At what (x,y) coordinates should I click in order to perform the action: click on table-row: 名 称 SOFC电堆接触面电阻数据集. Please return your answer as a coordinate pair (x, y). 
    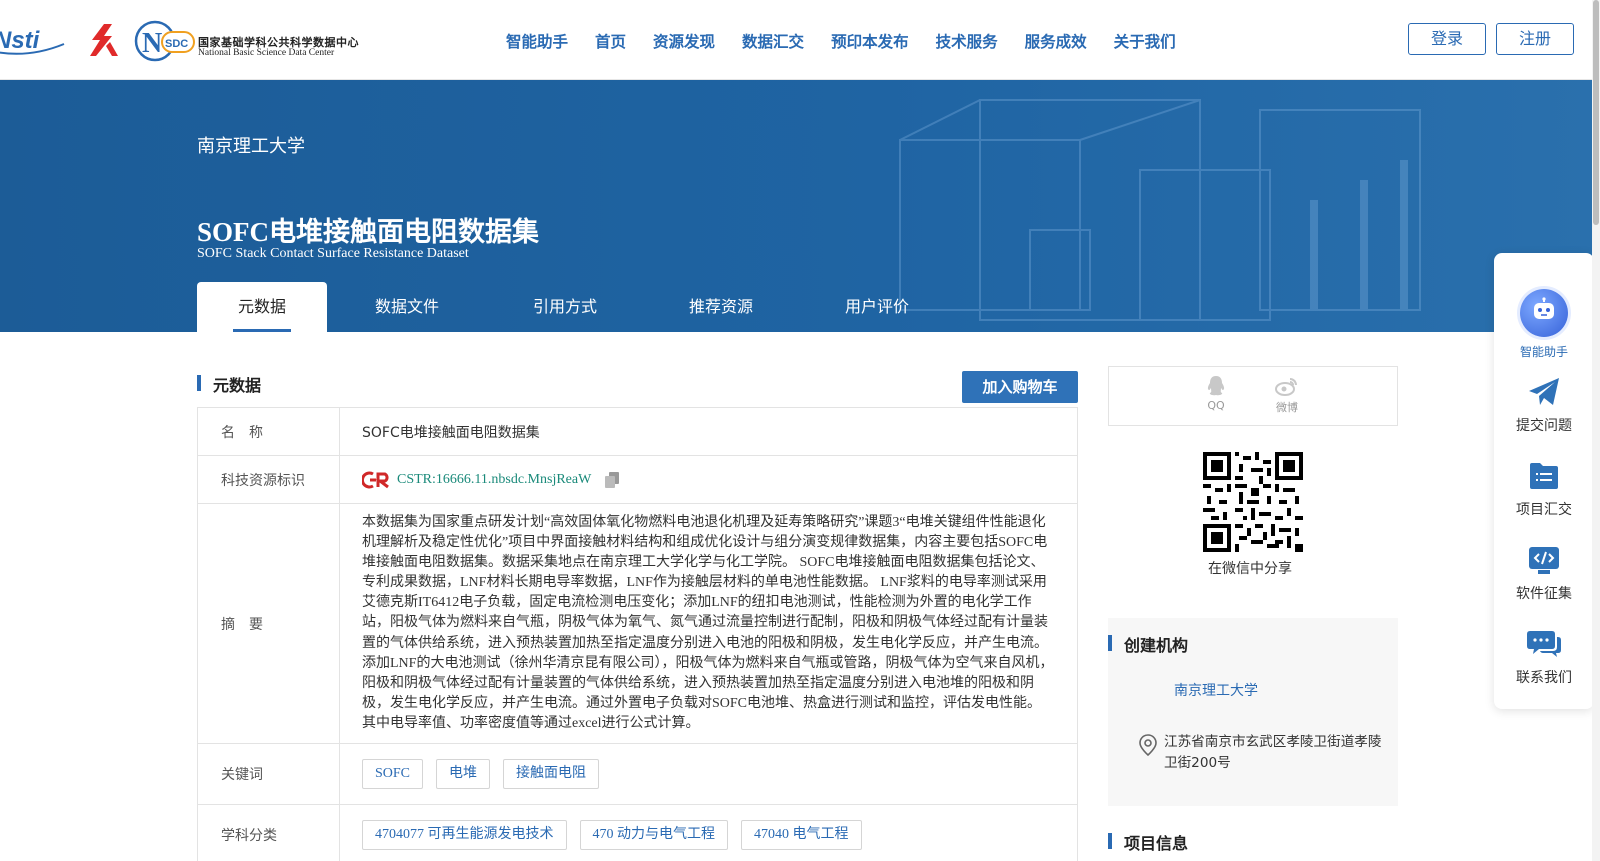
    Looking at the image, I should click on (637, 432).